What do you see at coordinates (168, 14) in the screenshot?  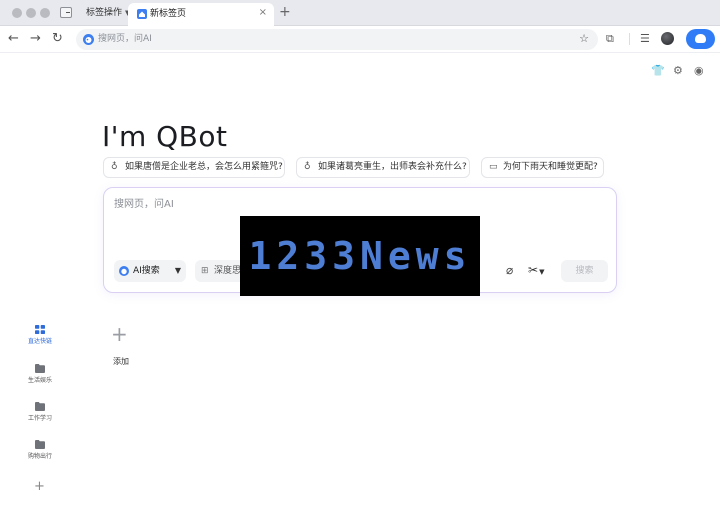 I see `tab-title: 新标签页` at bounding box center [168, 14].